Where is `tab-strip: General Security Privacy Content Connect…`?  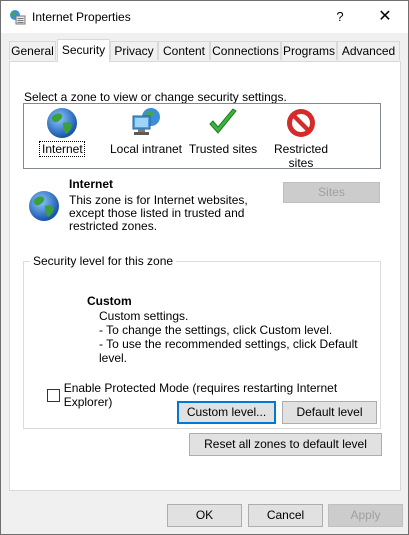 tab-strip: General Security Privacy Content Connect… is located at coordinates (205, 50).